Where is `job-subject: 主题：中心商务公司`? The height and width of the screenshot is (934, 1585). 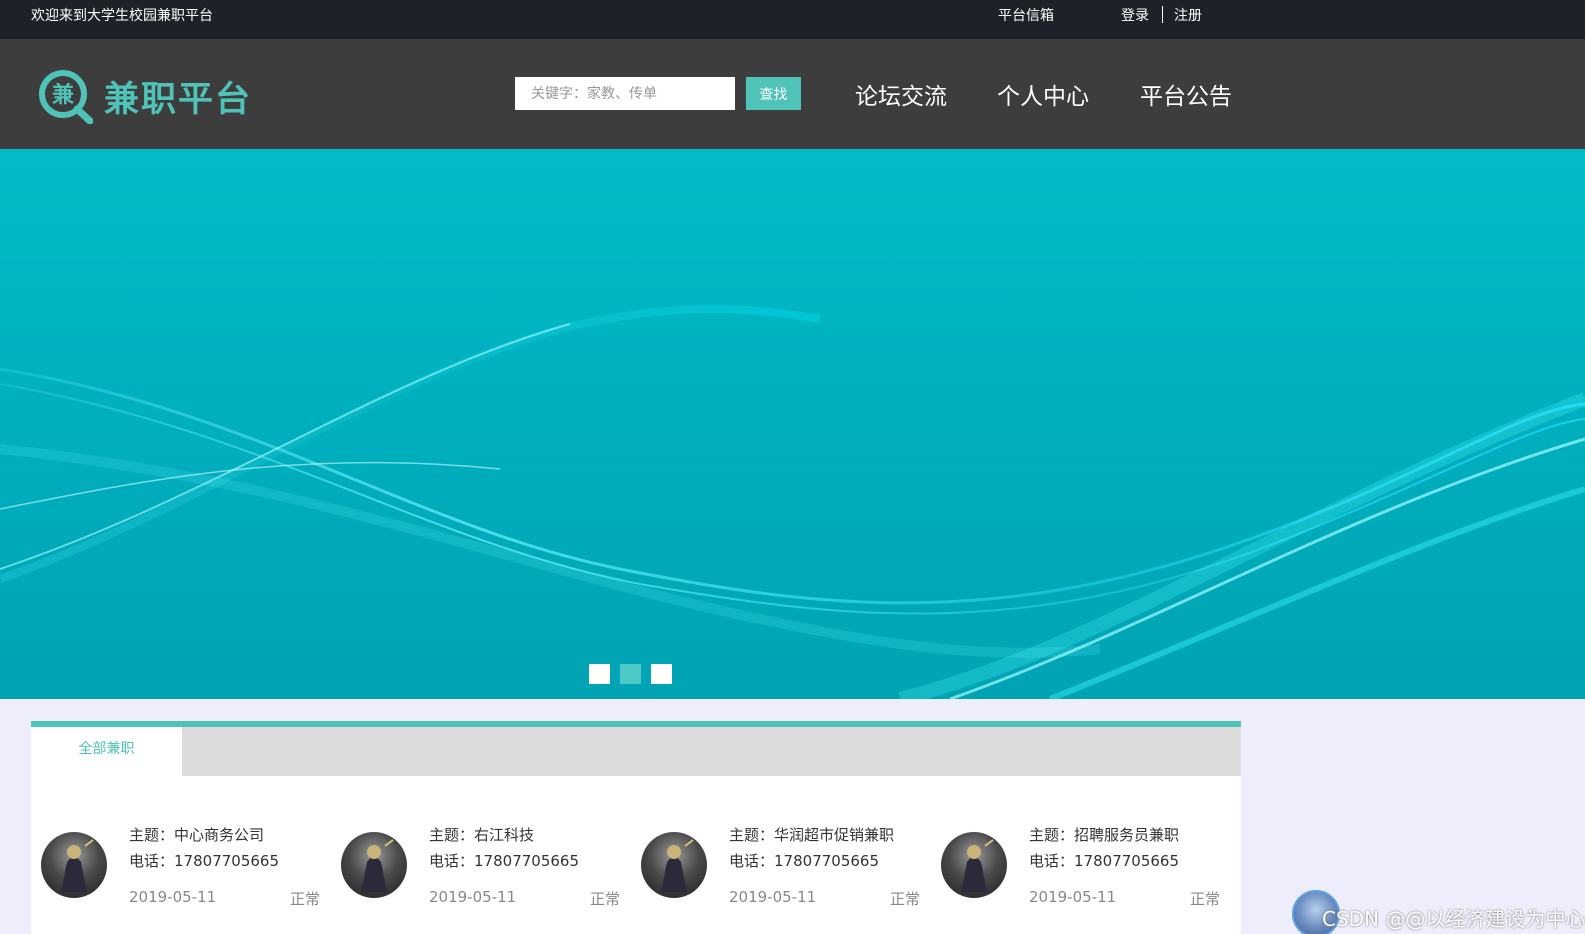 job-subject: 主题：中心商务公司 is located at coordinates (197, 835).